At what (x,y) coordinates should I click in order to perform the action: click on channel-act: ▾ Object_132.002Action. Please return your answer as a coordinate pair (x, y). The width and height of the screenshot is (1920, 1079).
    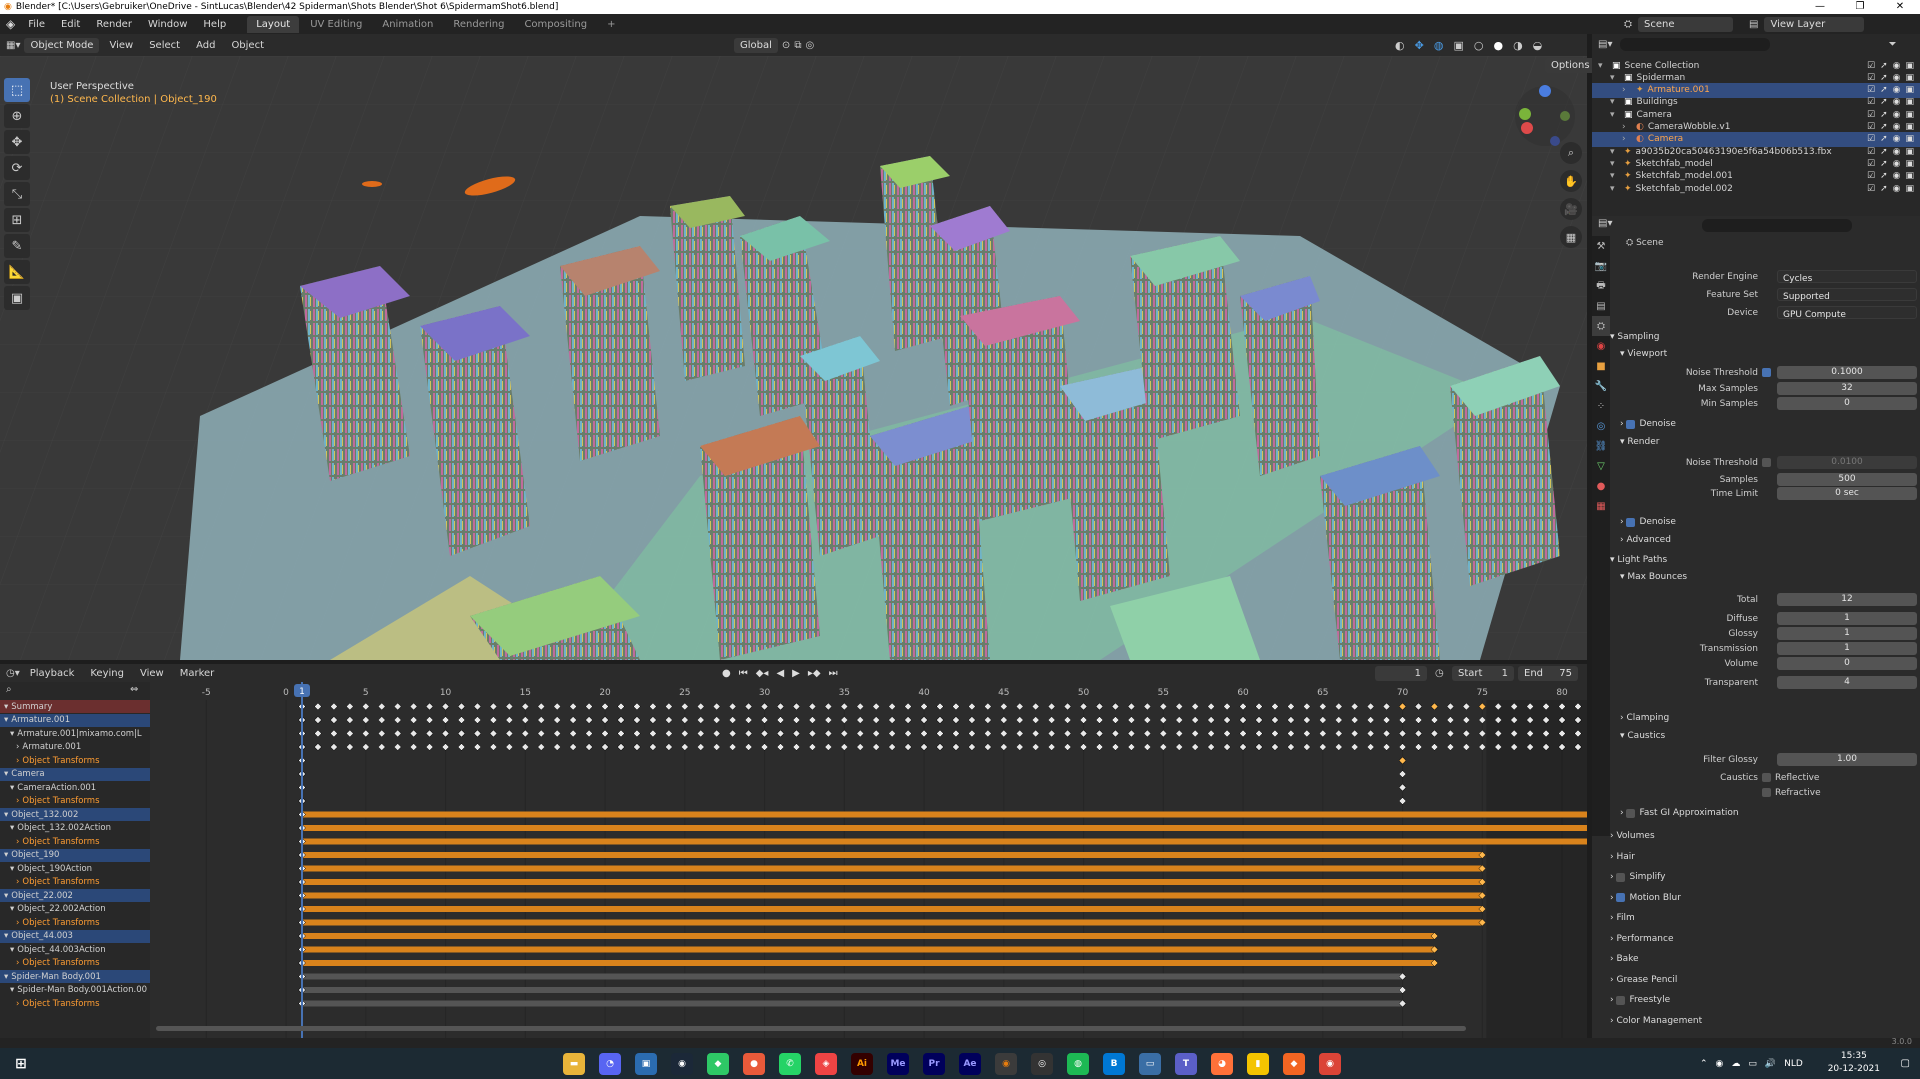
    Looking at the image, I should click on (75, 828).